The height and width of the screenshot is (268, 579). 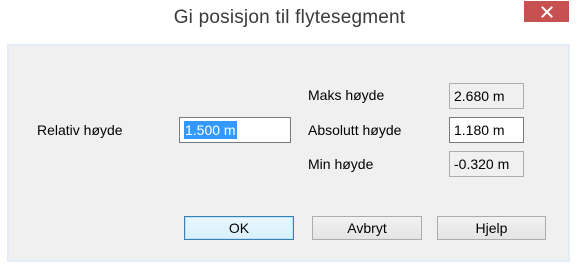 I want to click on relative-height-value: 1.500 m, so click(x=210, y=130).